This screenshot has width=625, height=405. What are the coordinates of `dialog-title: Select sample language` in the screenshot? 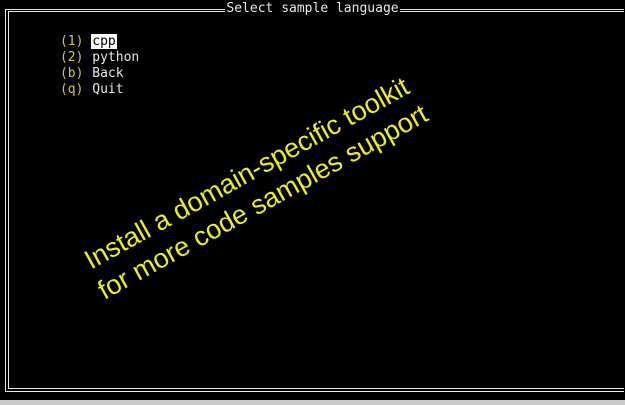 It's located at (312, 8).